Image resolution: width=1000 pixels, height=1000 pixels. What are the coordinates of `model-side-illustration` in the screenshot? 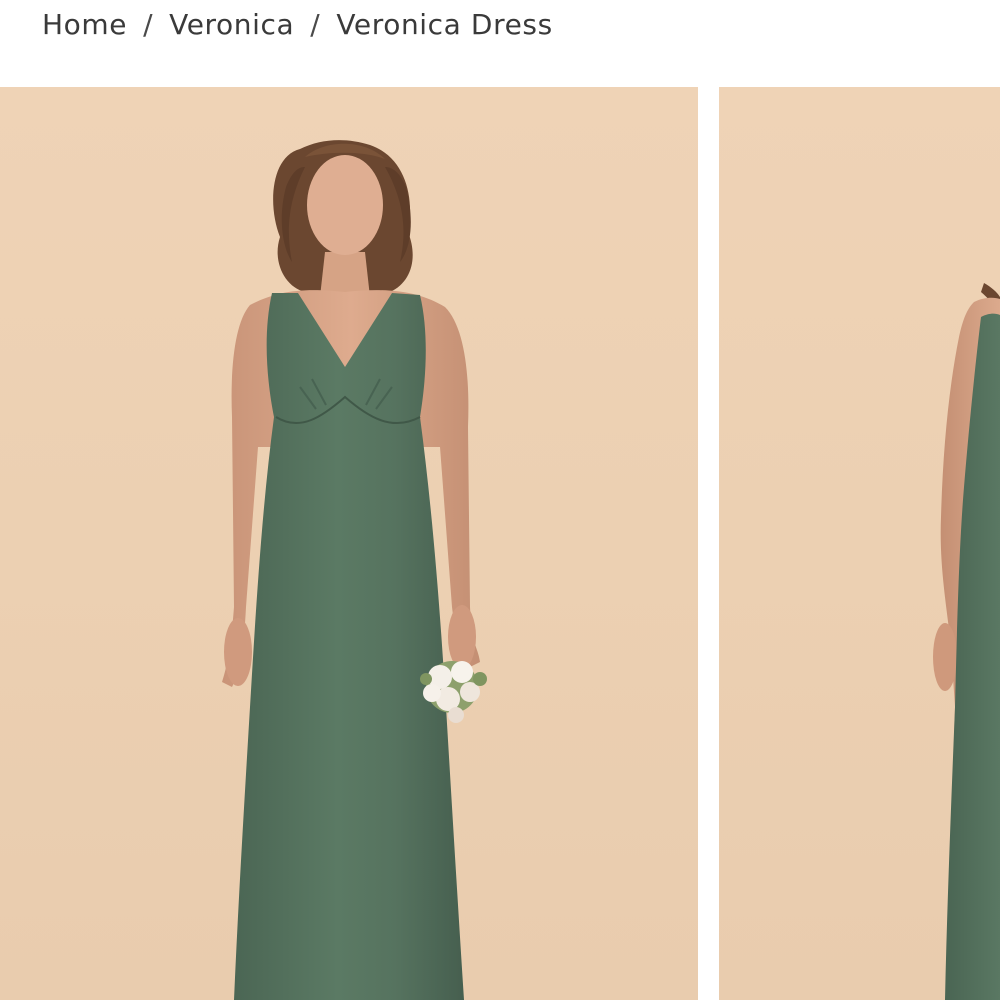 It's located at (966, 641).